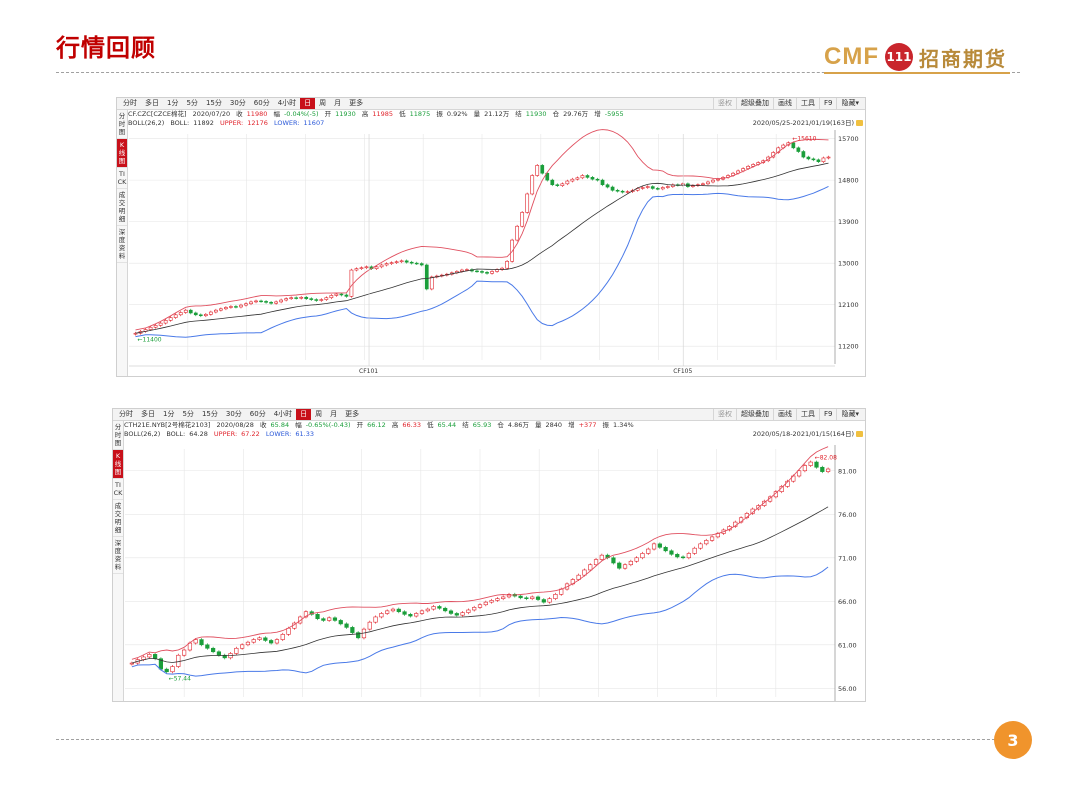  What do you see at coordinates (848, 181) in the screenshot?
I see `y-tick-label: 14800` at bounding box center [848, 181].